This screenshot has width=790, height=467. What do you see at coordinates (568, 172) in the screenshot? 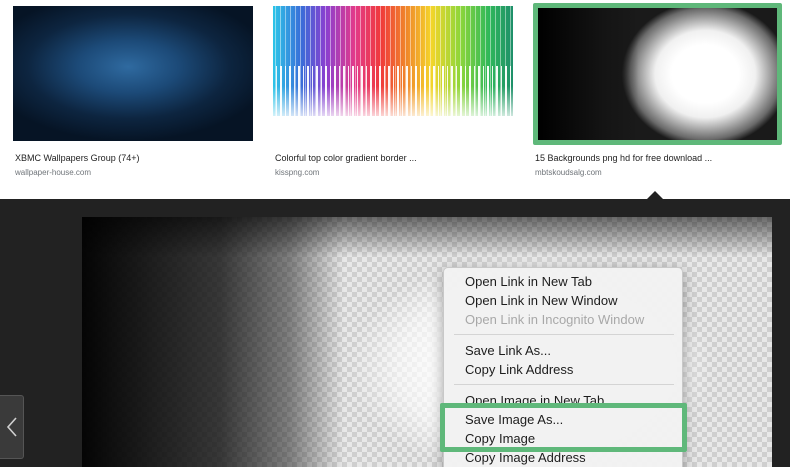
I see `result-source: mbtskoudsalg.com` at bounding box center [568, 172].